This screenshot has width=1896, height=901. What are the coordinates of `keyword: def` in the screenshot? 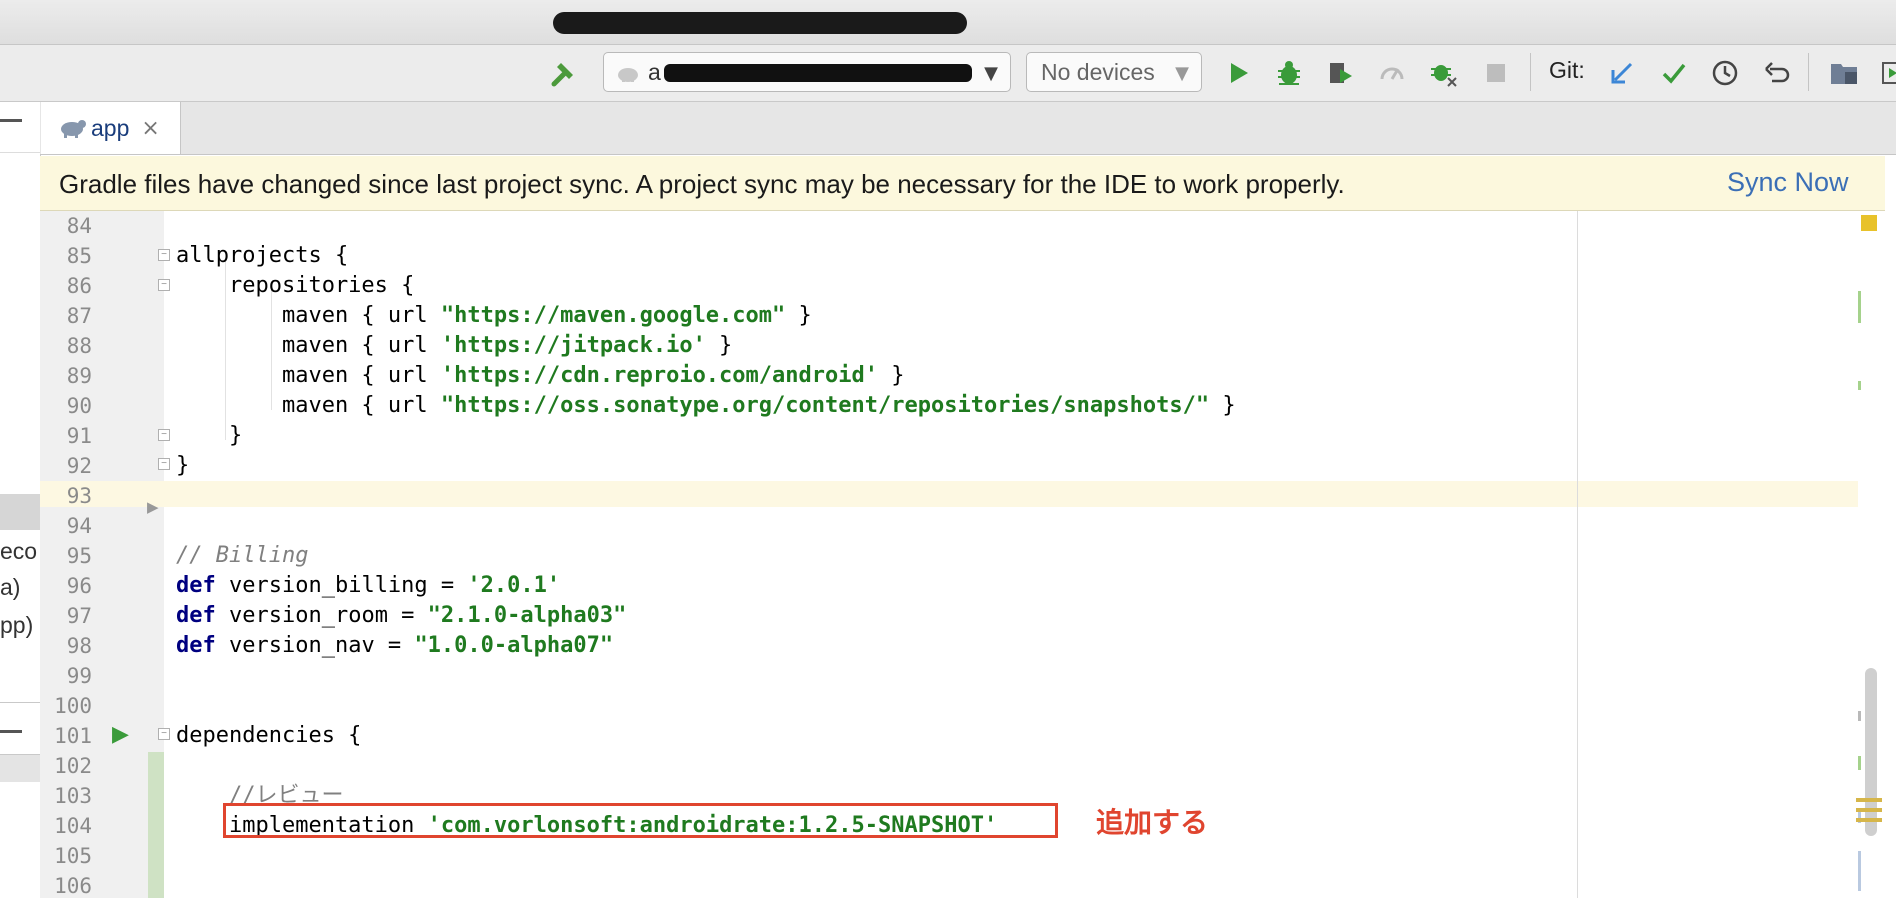 It's located at (196, 645).